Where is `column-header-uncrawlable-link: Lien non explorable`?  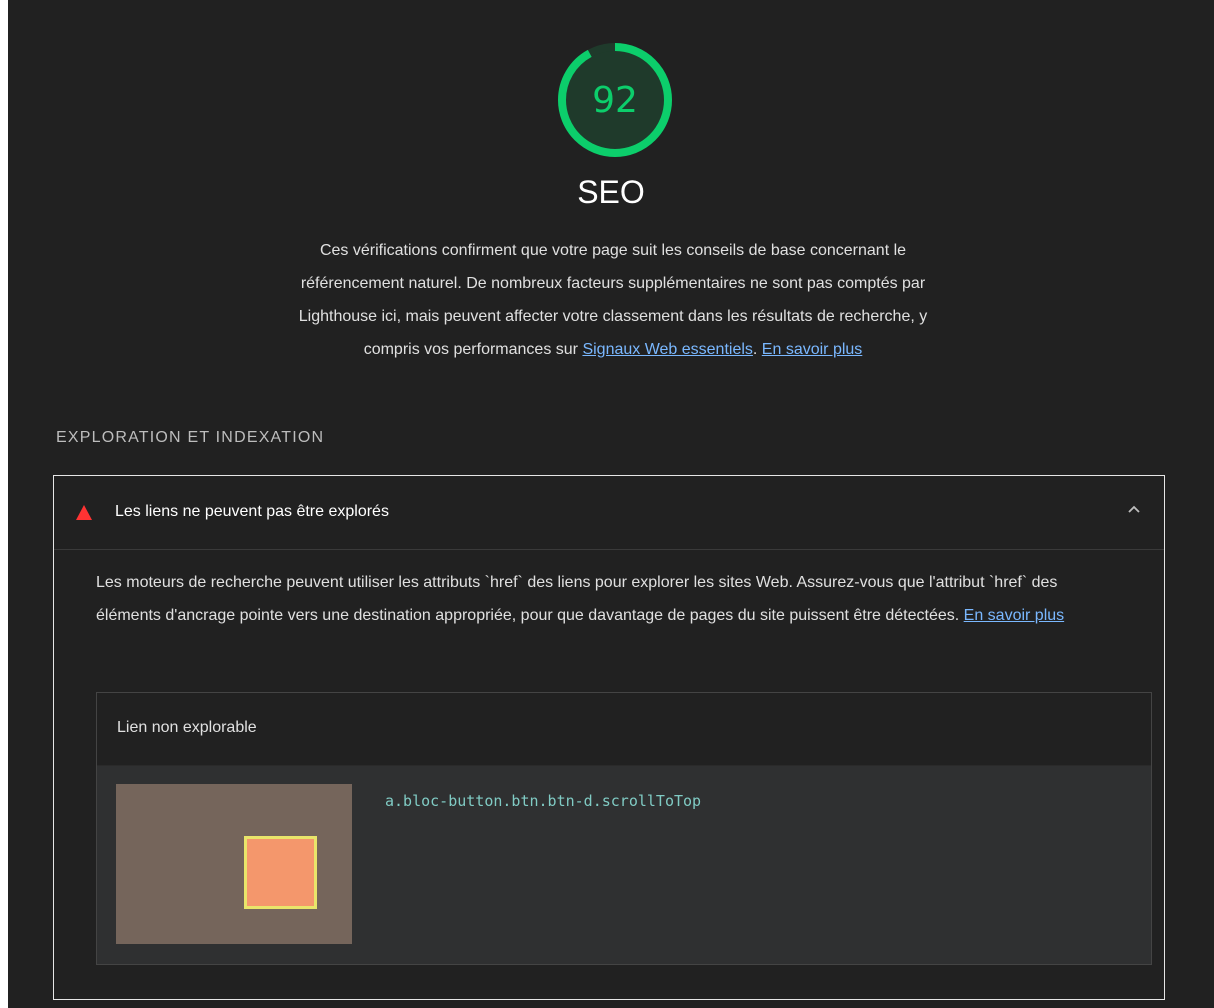
column-header-uncrawlable-link: Lien non explorable is located at coordinates (187, 727).